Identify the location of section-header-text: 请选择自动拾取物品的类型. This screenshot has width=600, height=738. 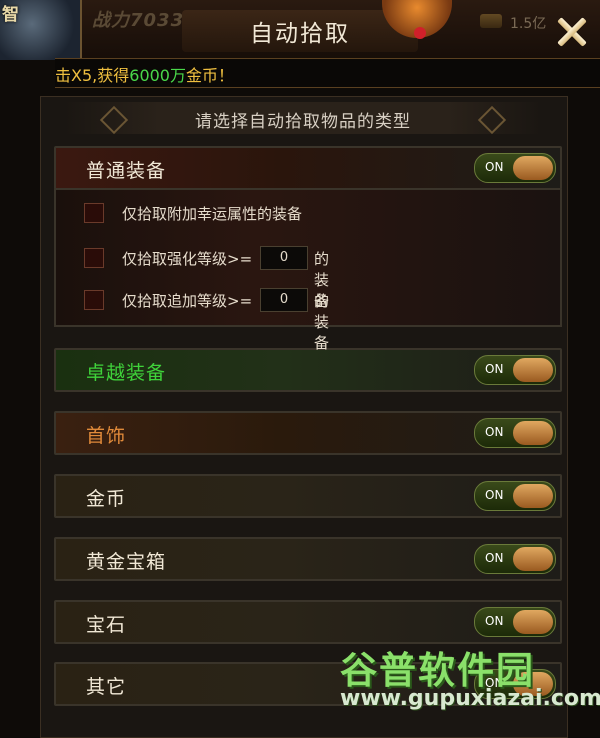
(303, 122).